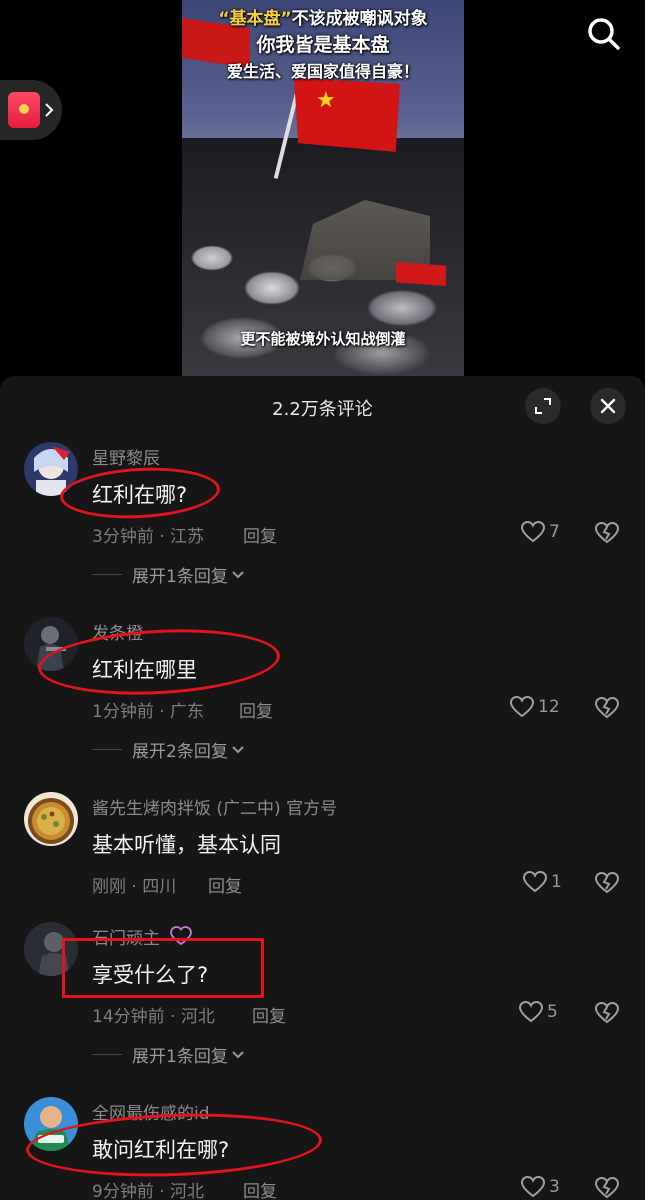 This screenshot has height=1200, width=645. I want to click on comment-text: 红利在哪?, so click(140, 495).